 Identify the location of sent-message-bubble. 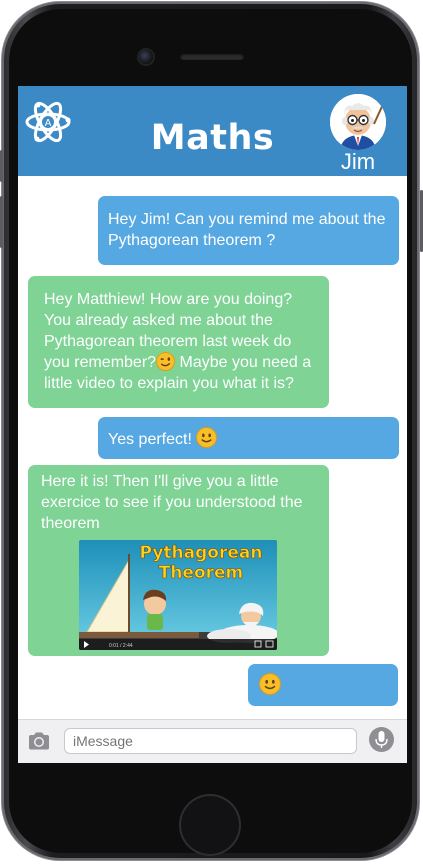
(323, 685).